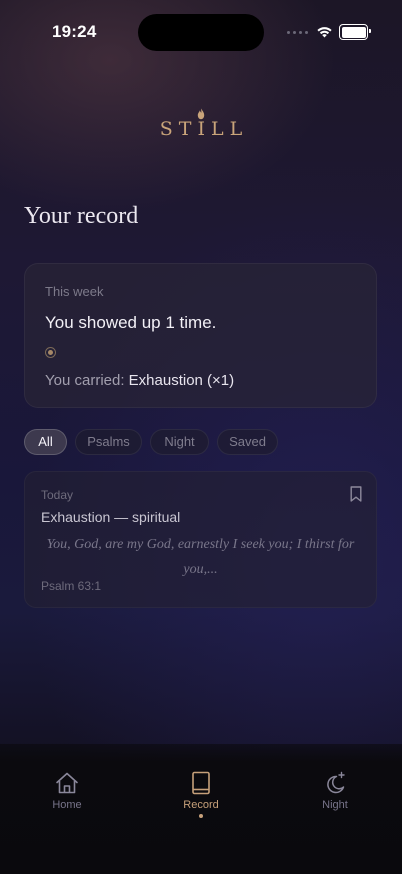 The width and height of the screenshot is (402, 874). What do you see at coordinates (204, 129) in the screenshot?
I see `brand-name: STILL` at bounding box center [204, 129].